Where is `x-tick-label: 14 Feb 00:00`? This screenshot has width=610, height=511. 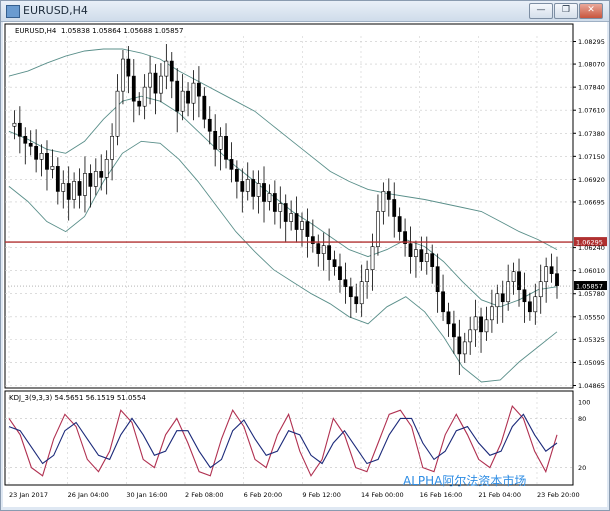 x-tick-label: 14 Feb 00:00 is located at coordinates (382, 495).